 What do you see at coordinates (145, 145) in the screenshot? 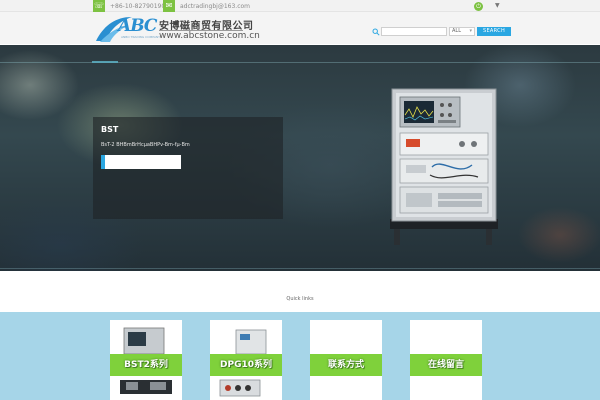
I see `hero-description: BsT-2 BHBmBrHcμaBHPv-Bm-fμ-Bm` at bounding box center [145, 145].